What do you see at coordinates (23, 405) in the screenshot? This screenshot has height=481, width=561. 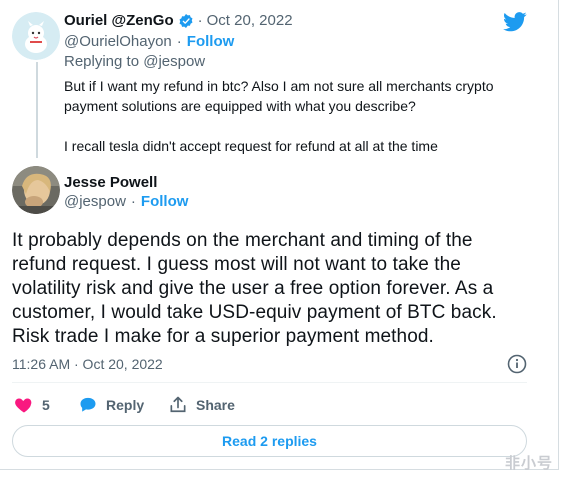 I see `heart-icon` at bounding box center [23, 405].